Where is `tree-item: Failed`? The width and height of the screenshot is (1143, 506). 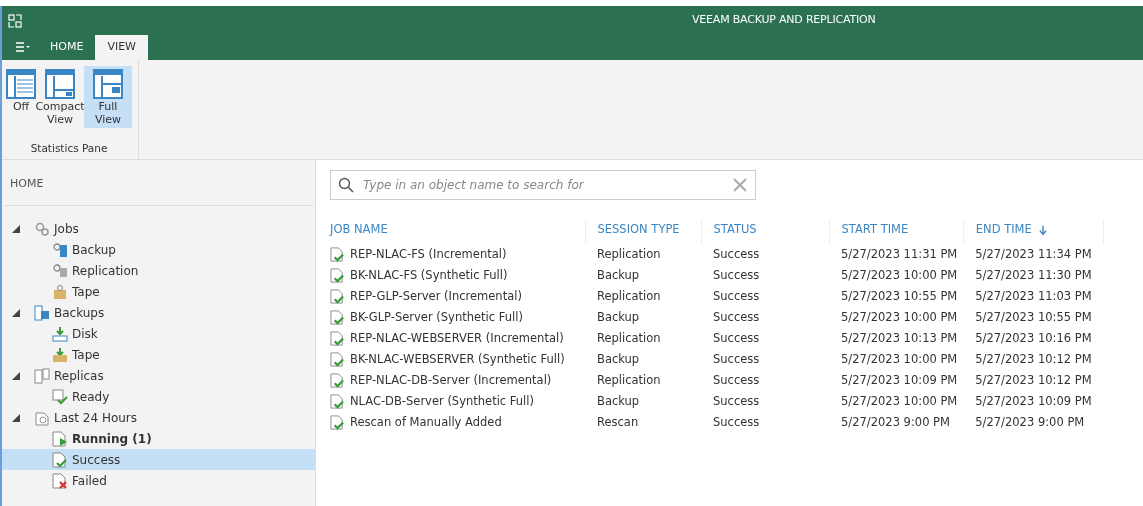 tree-item: Failed is located at coordinates (158, 480).